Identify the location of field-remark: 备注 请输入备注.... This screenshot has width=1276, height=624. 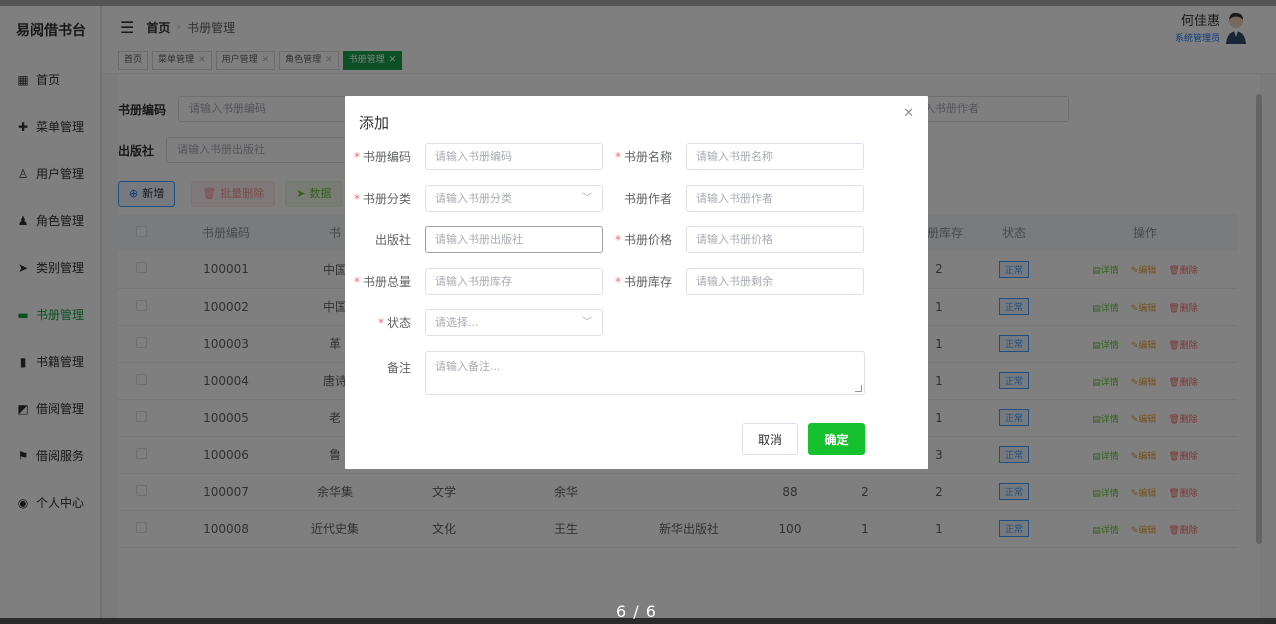
(605, 373).